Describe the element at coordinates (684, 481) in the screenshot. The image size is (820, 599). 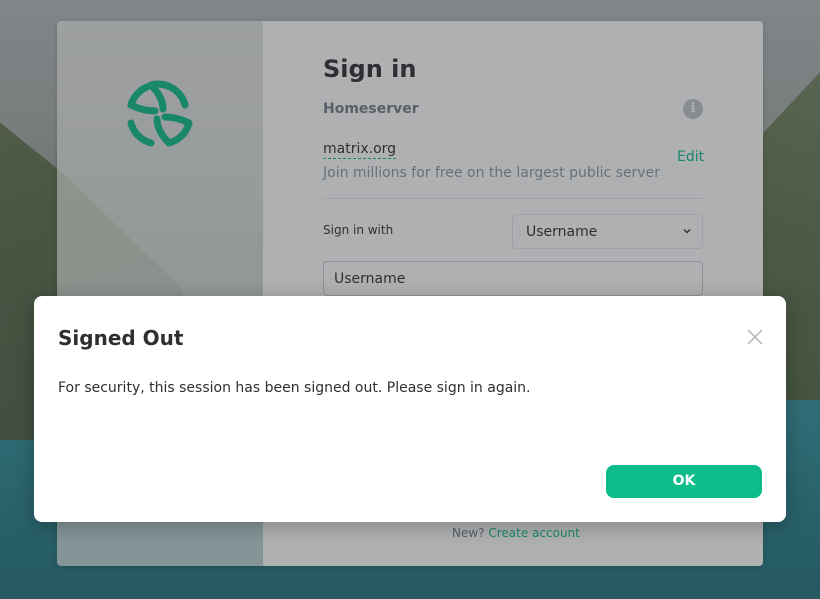
I see `ok-button: OK` at that location.